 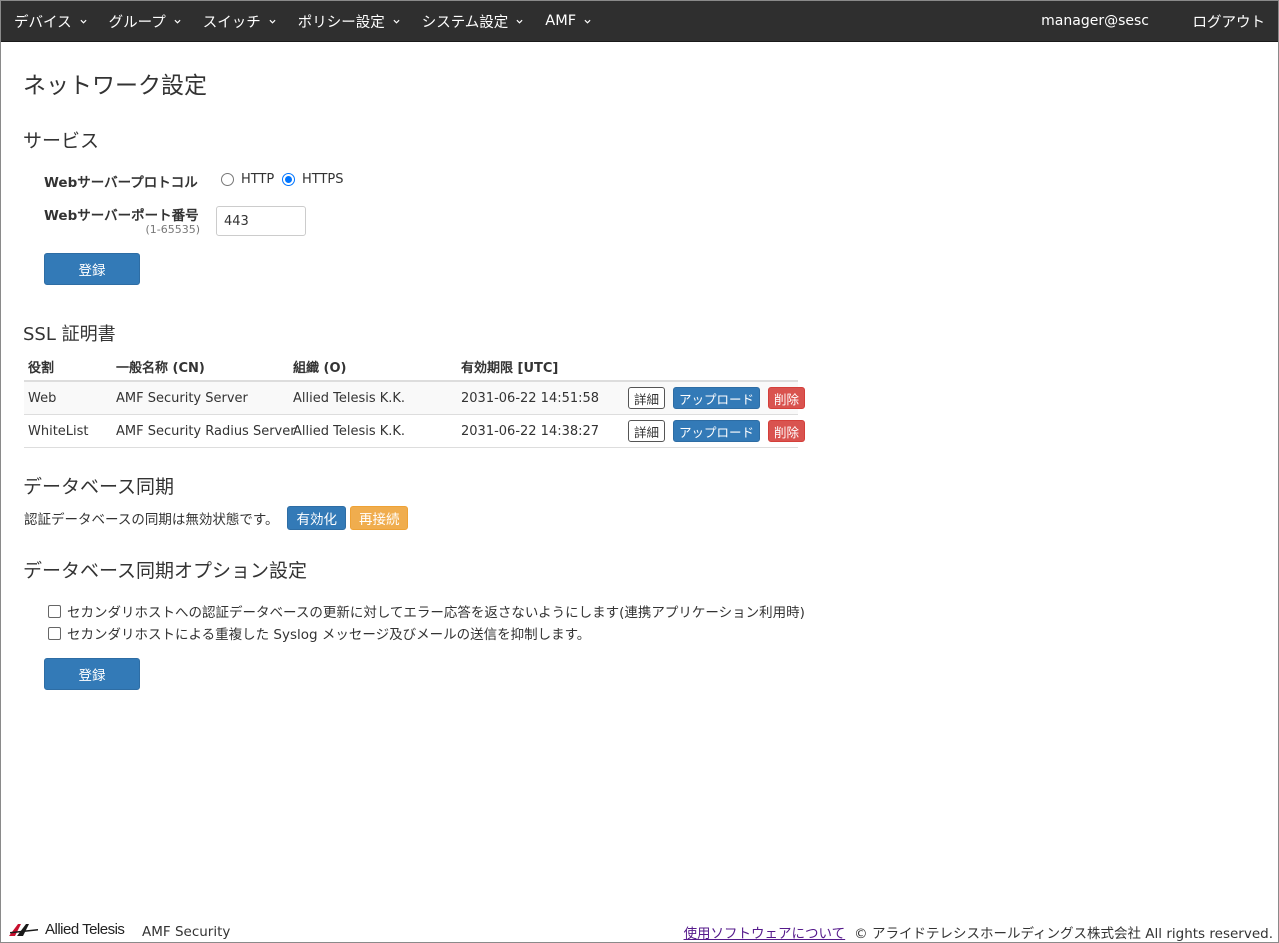 I want to click on product-name: AMF Security, so click(x=186, y=932).